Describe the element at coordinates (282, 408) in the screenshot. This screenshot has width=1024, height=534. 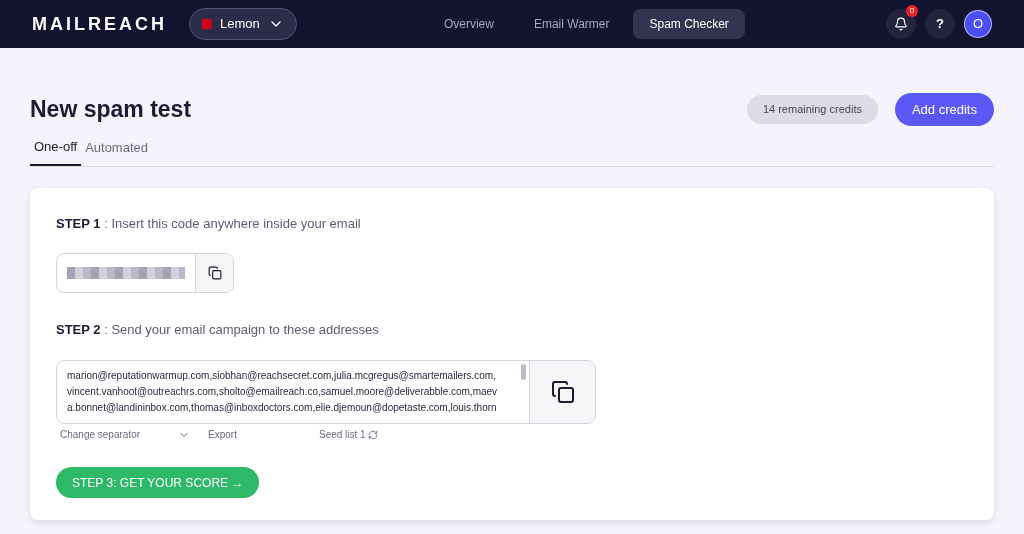
I see `address-line: a.bonnet@landininbox.com,thomas@inboxdoctors.com,elie.djemoun@dopetaste.com,louis.thorn` at that location.